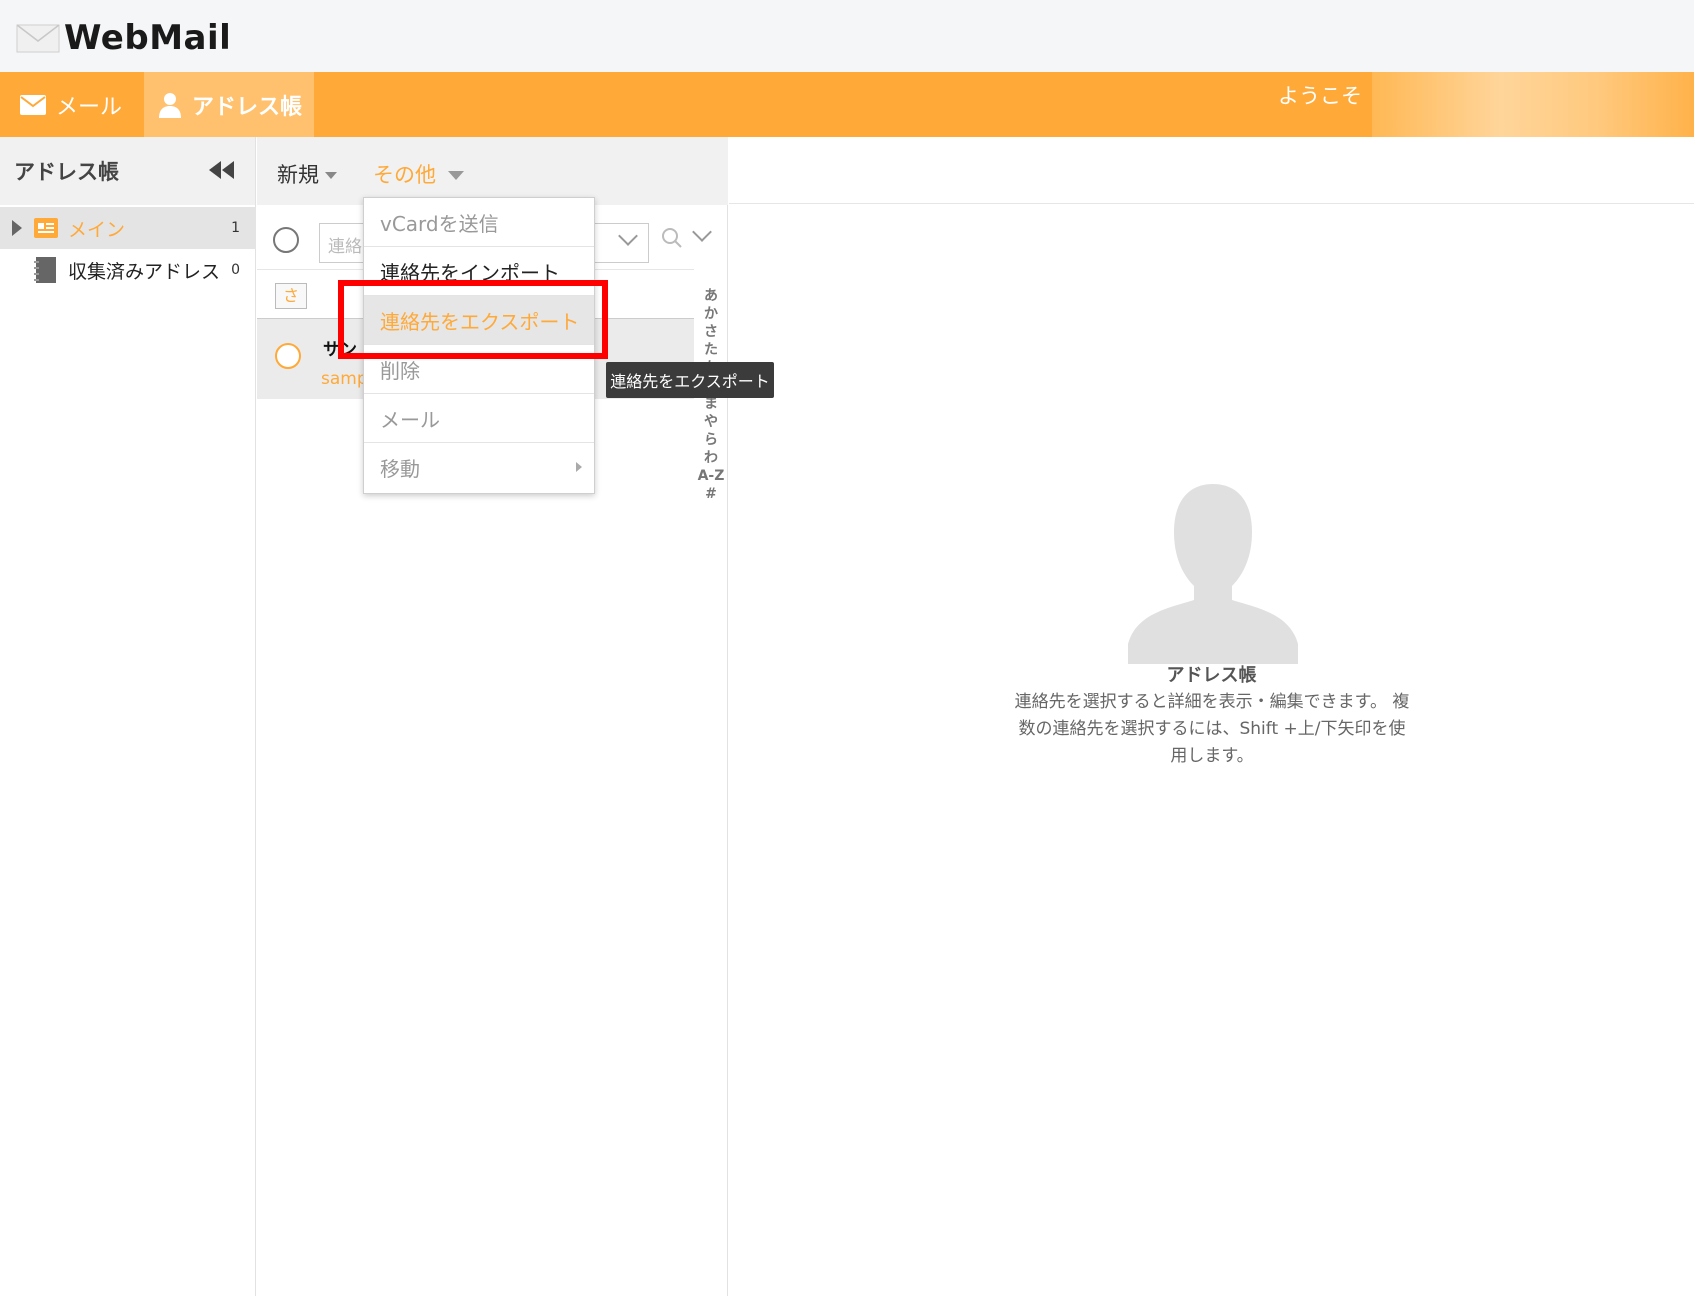  What do you see at coordinates (690, 380) in the screenshot?
I see `tooltip: 連絡先をエクスポート` at bounding box center [690, 380].